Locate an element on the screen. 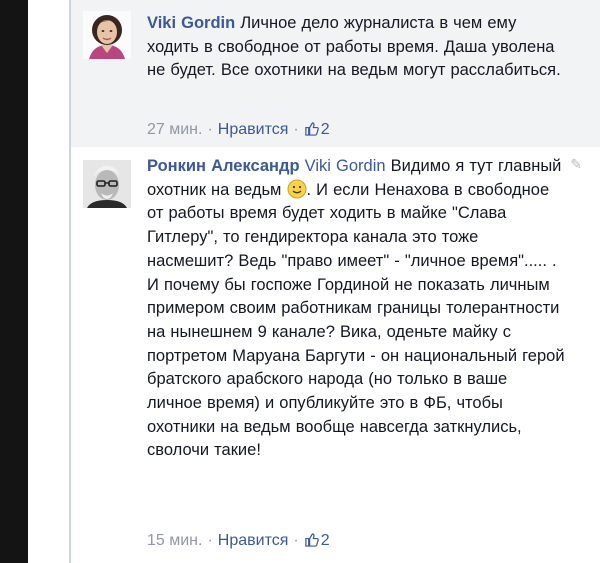  comment-meta: 15 мин. · Нравится · 2 is located at coordinates (238, 542).